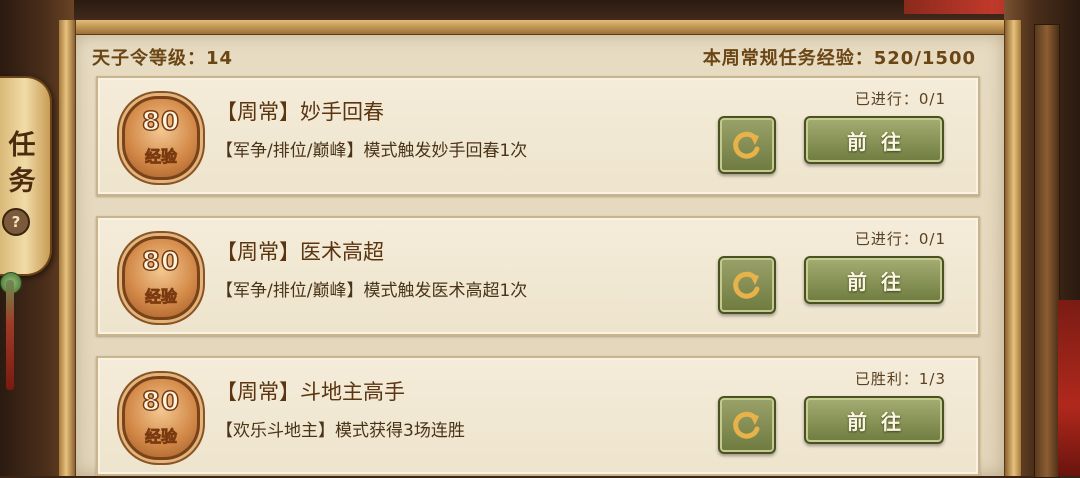 The image size is (1080, 478). What do you see at coordinates (10, 335) in the screenshot?
I see `tassel-decoration` at bounding box center [10, 335].